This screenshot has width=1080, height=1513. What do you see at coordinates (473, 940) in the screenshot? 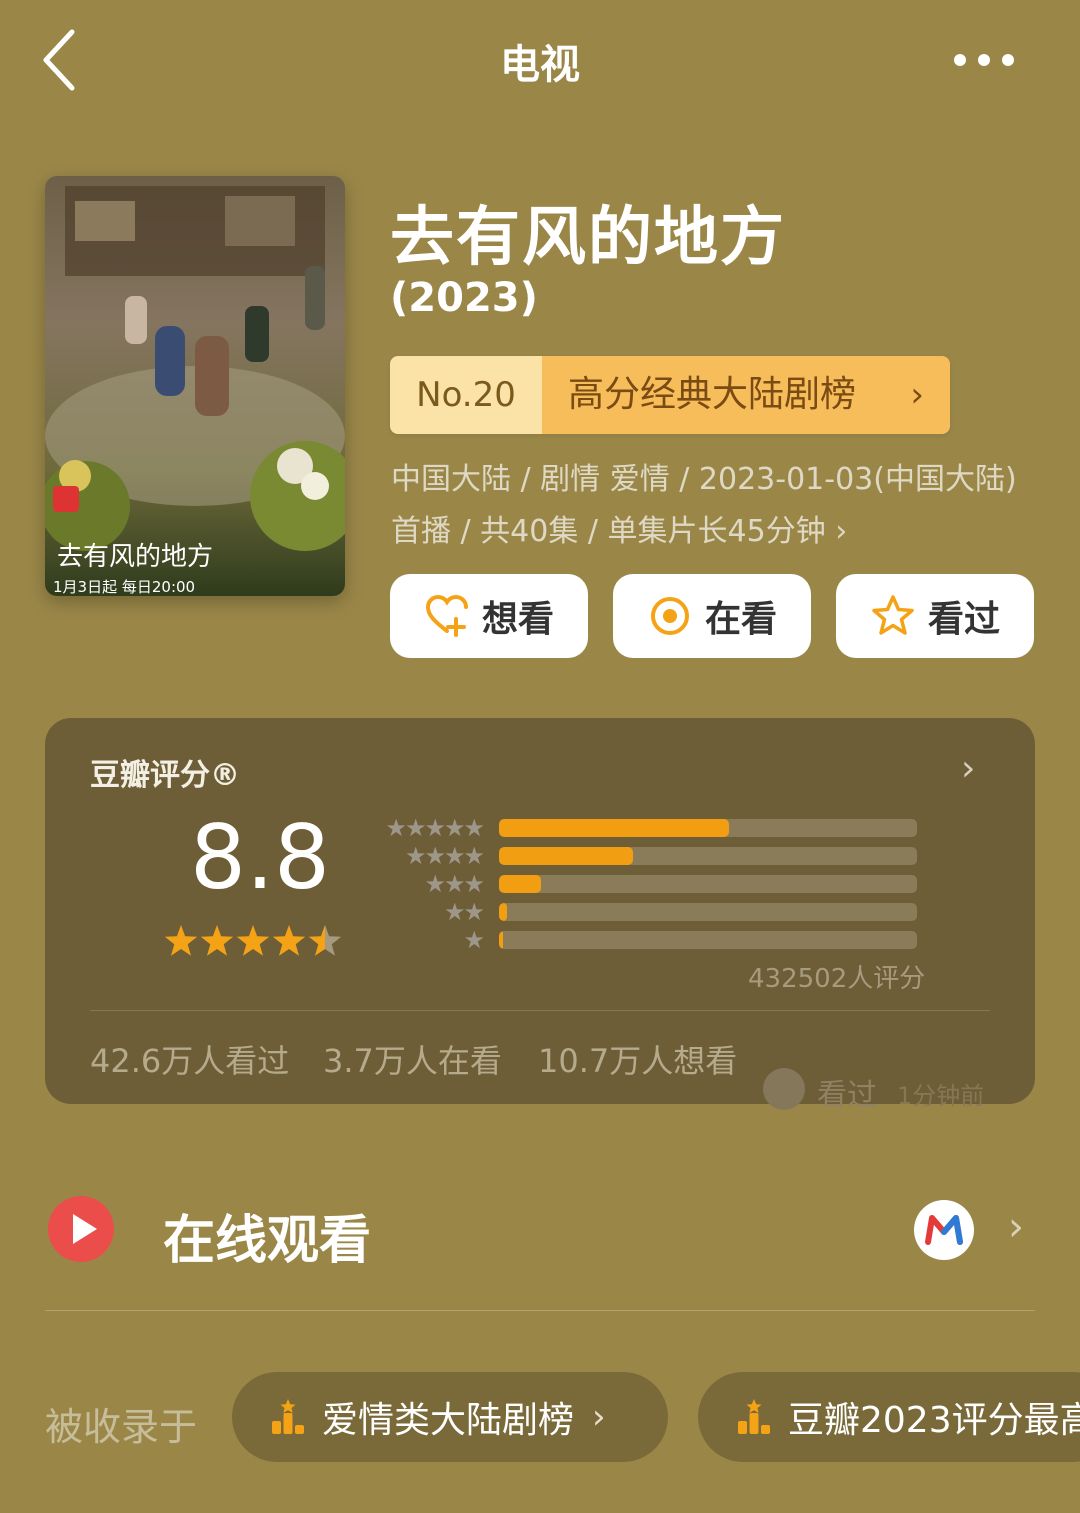
I see `distribution-stars: ★` at bounding box center [473, 940].